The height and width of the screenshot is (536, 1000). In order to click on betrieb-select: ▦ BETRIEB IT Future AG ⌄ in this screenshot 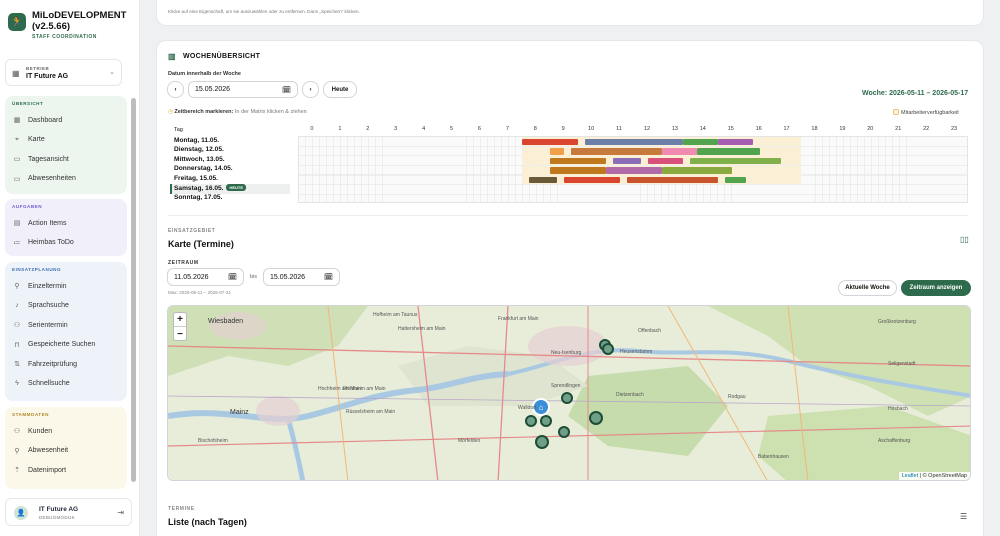, I will do `click(63, 72)`.